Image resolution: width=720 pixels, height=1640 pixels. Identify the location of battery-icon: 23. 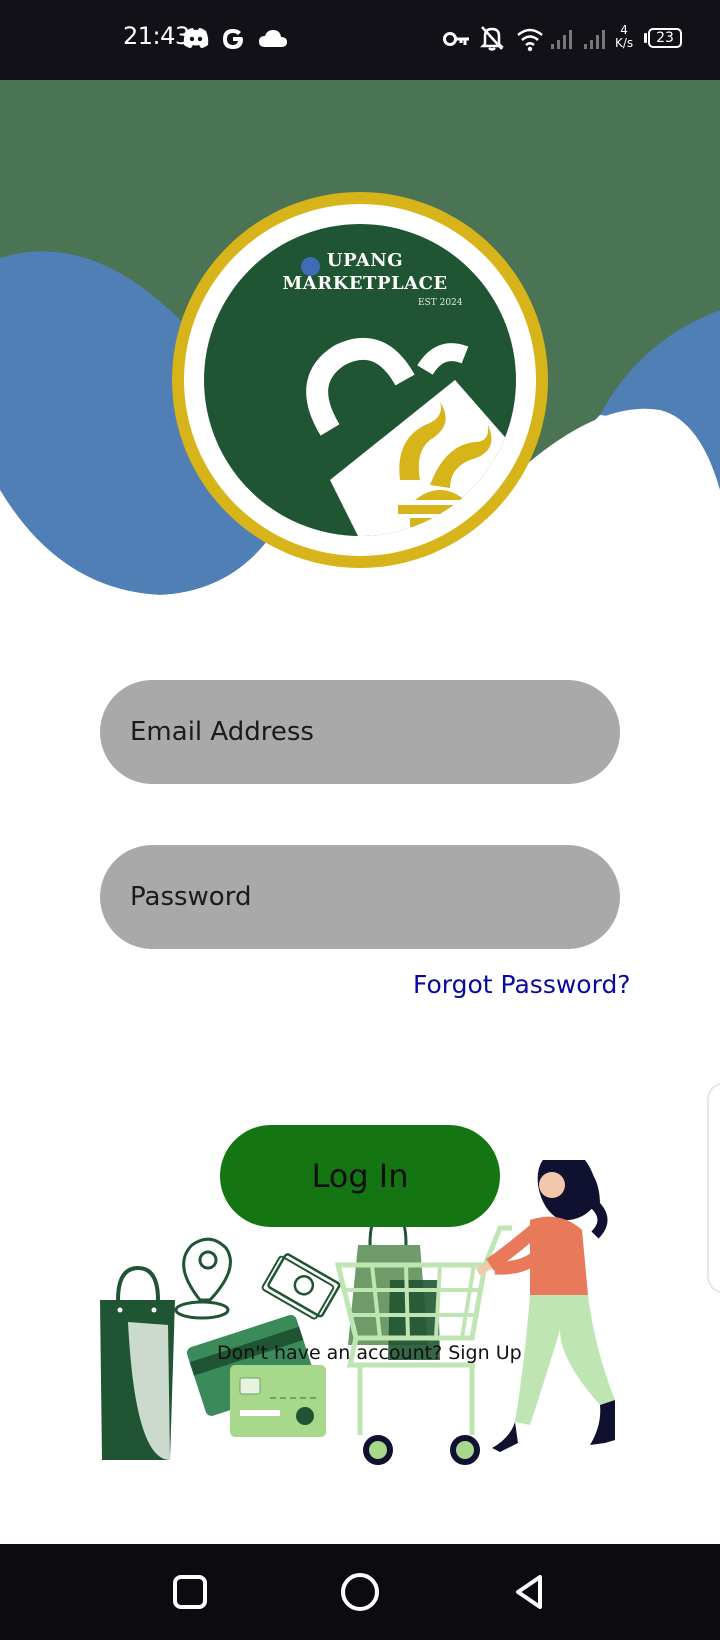
(665, 38).